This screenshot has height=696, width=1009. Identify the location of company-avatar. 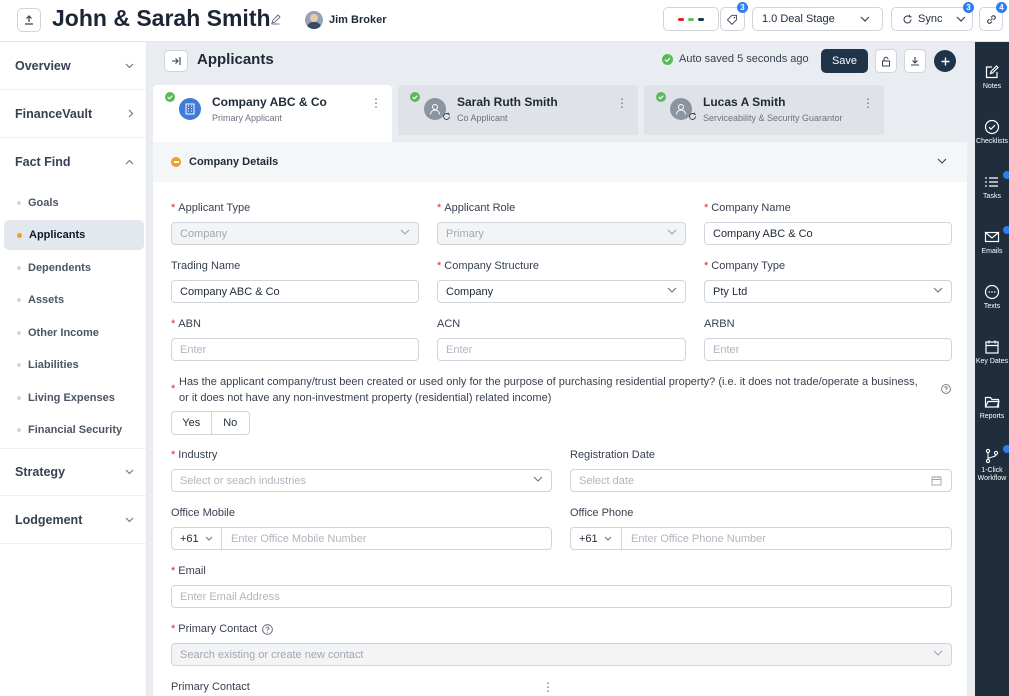
(190, 109).